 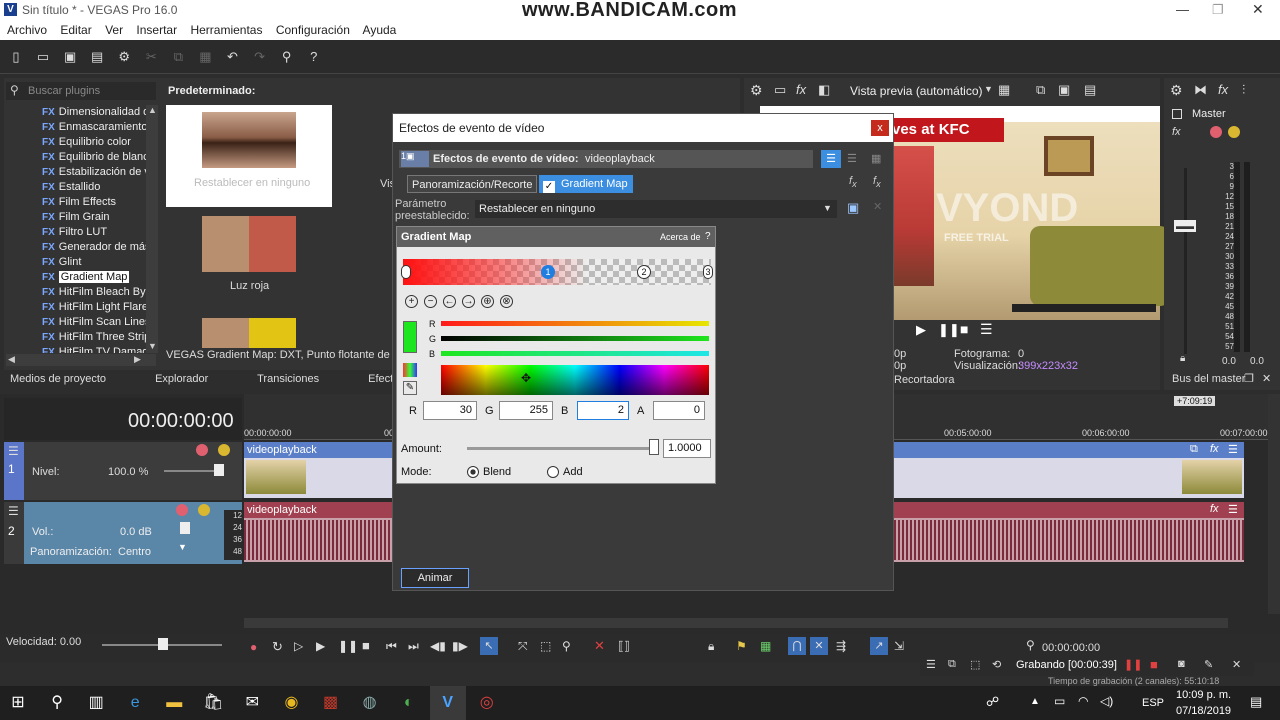 I want to click on amount-slider, so click(x=562, y=448).